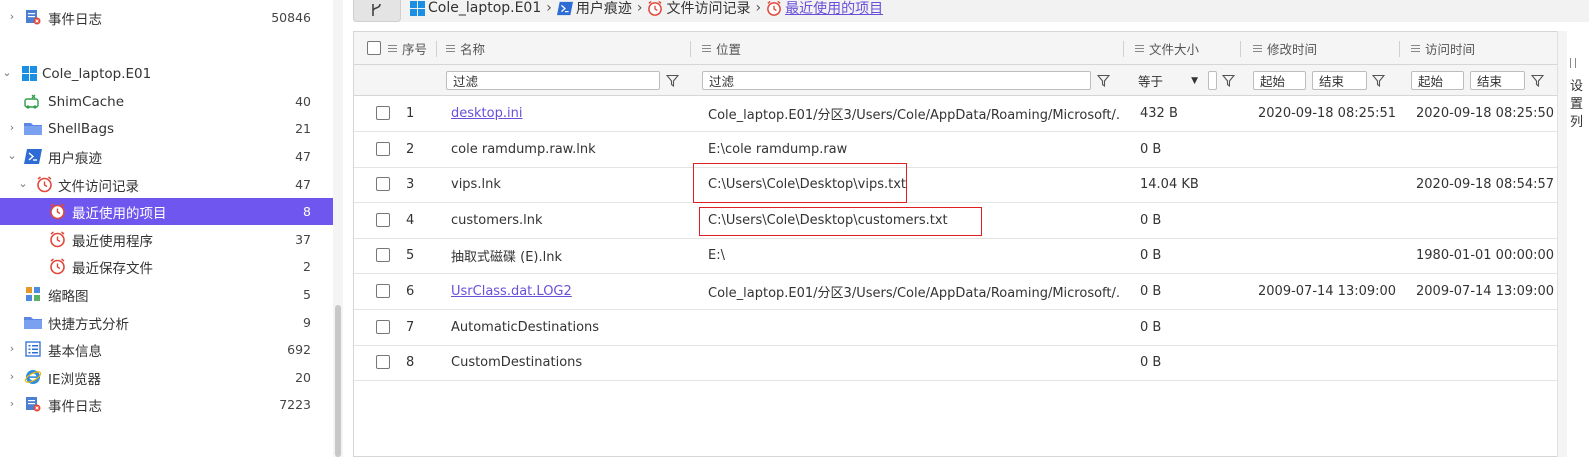 The width and height of the screenshot is (1589, 457). Describe the element at coordinates (1578, 244) in the screenshot. I see `column-settings-panel: 设 置 列` at that location.